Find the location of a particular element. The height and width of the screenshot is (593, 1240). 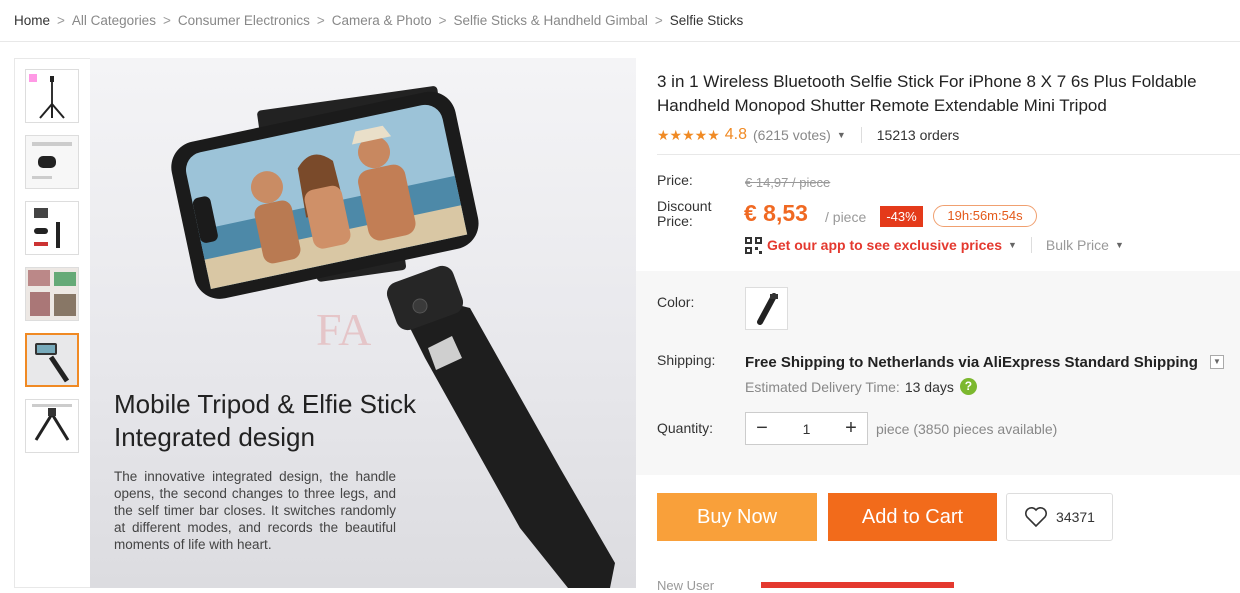

breadcrumb-camera-photo: Camera & Photo is located at coordinates (382, 20).